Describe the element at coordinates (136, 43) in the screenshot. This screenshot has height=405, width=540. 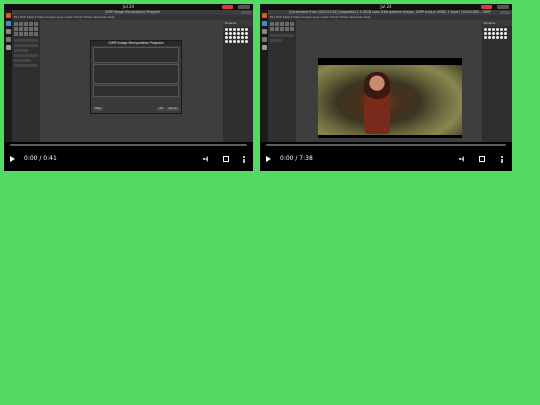
I see `dialog-title: GIMP Image Manipulation Program` at that location.